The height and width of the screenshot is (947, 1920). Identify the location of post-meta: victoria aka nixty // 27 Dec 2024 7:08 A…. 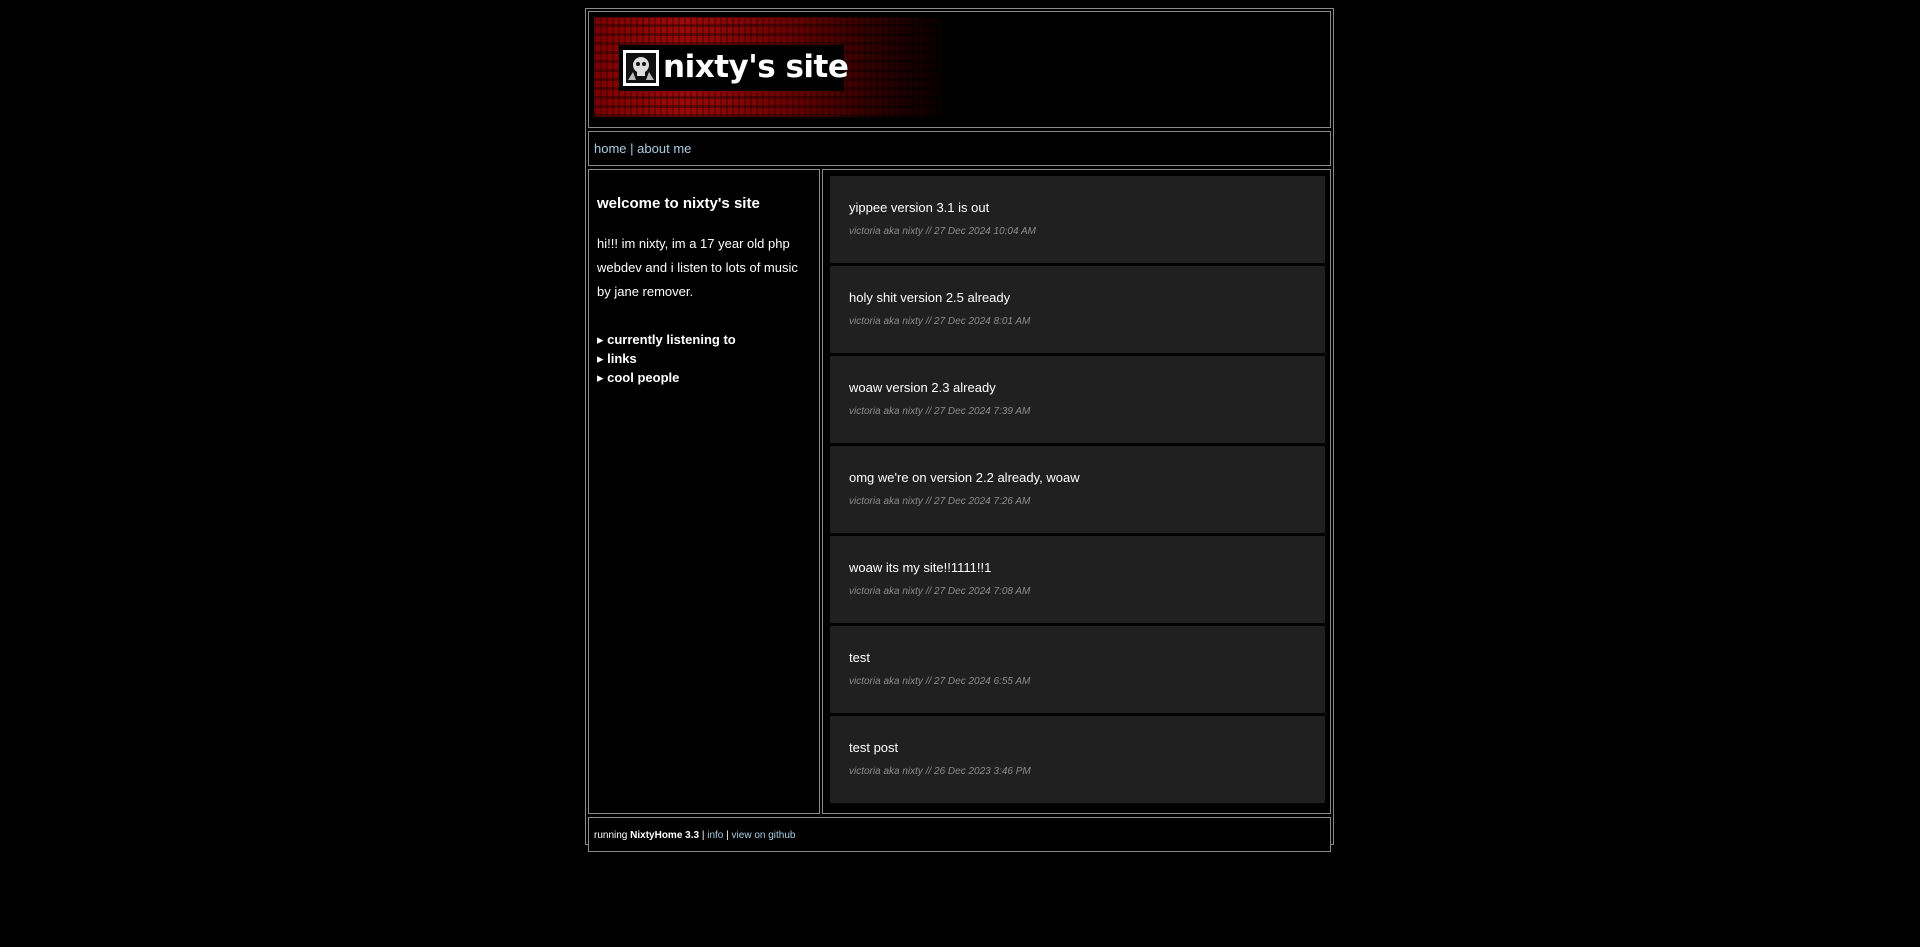
(940, 591).